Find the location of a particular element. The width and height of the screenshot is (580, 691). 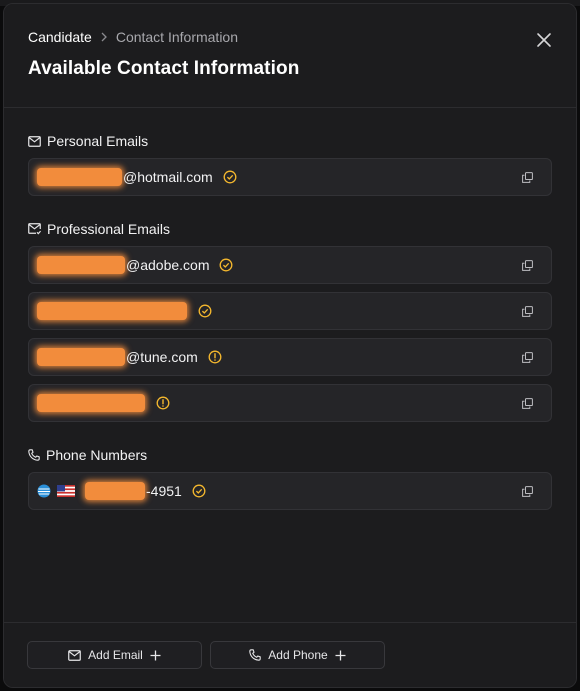

section-header: Phone Numbers is located at coordinates (290, 455).